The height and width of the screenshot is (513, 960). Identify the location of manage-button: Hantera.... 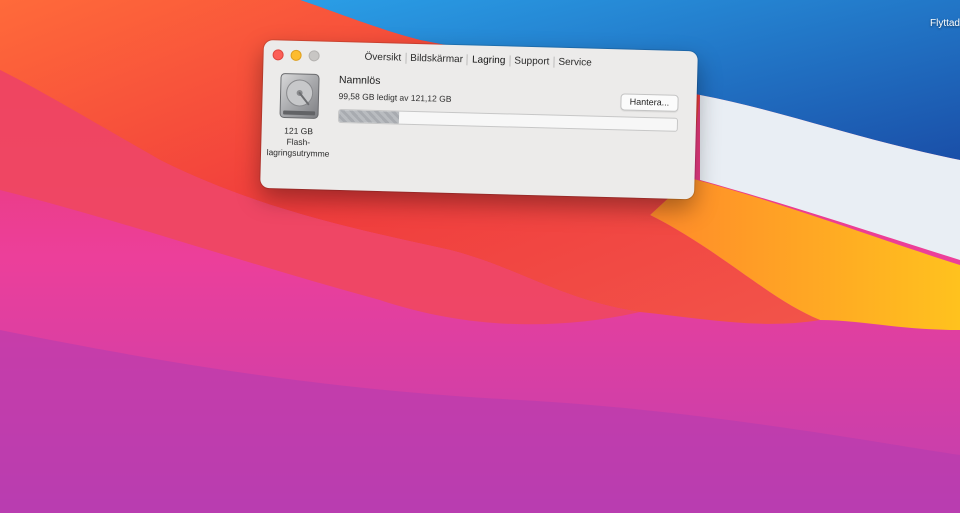
(649, 102).